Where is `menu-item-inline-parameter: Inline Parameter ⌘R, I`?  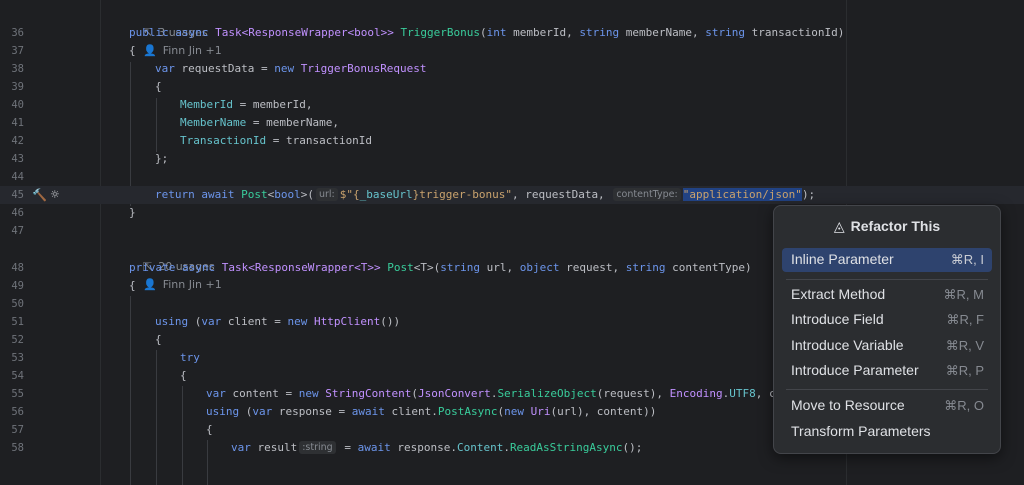 menu-item-inline-parameter: Inline Parameter ⌘R, I is located at coordinates (887, 260).